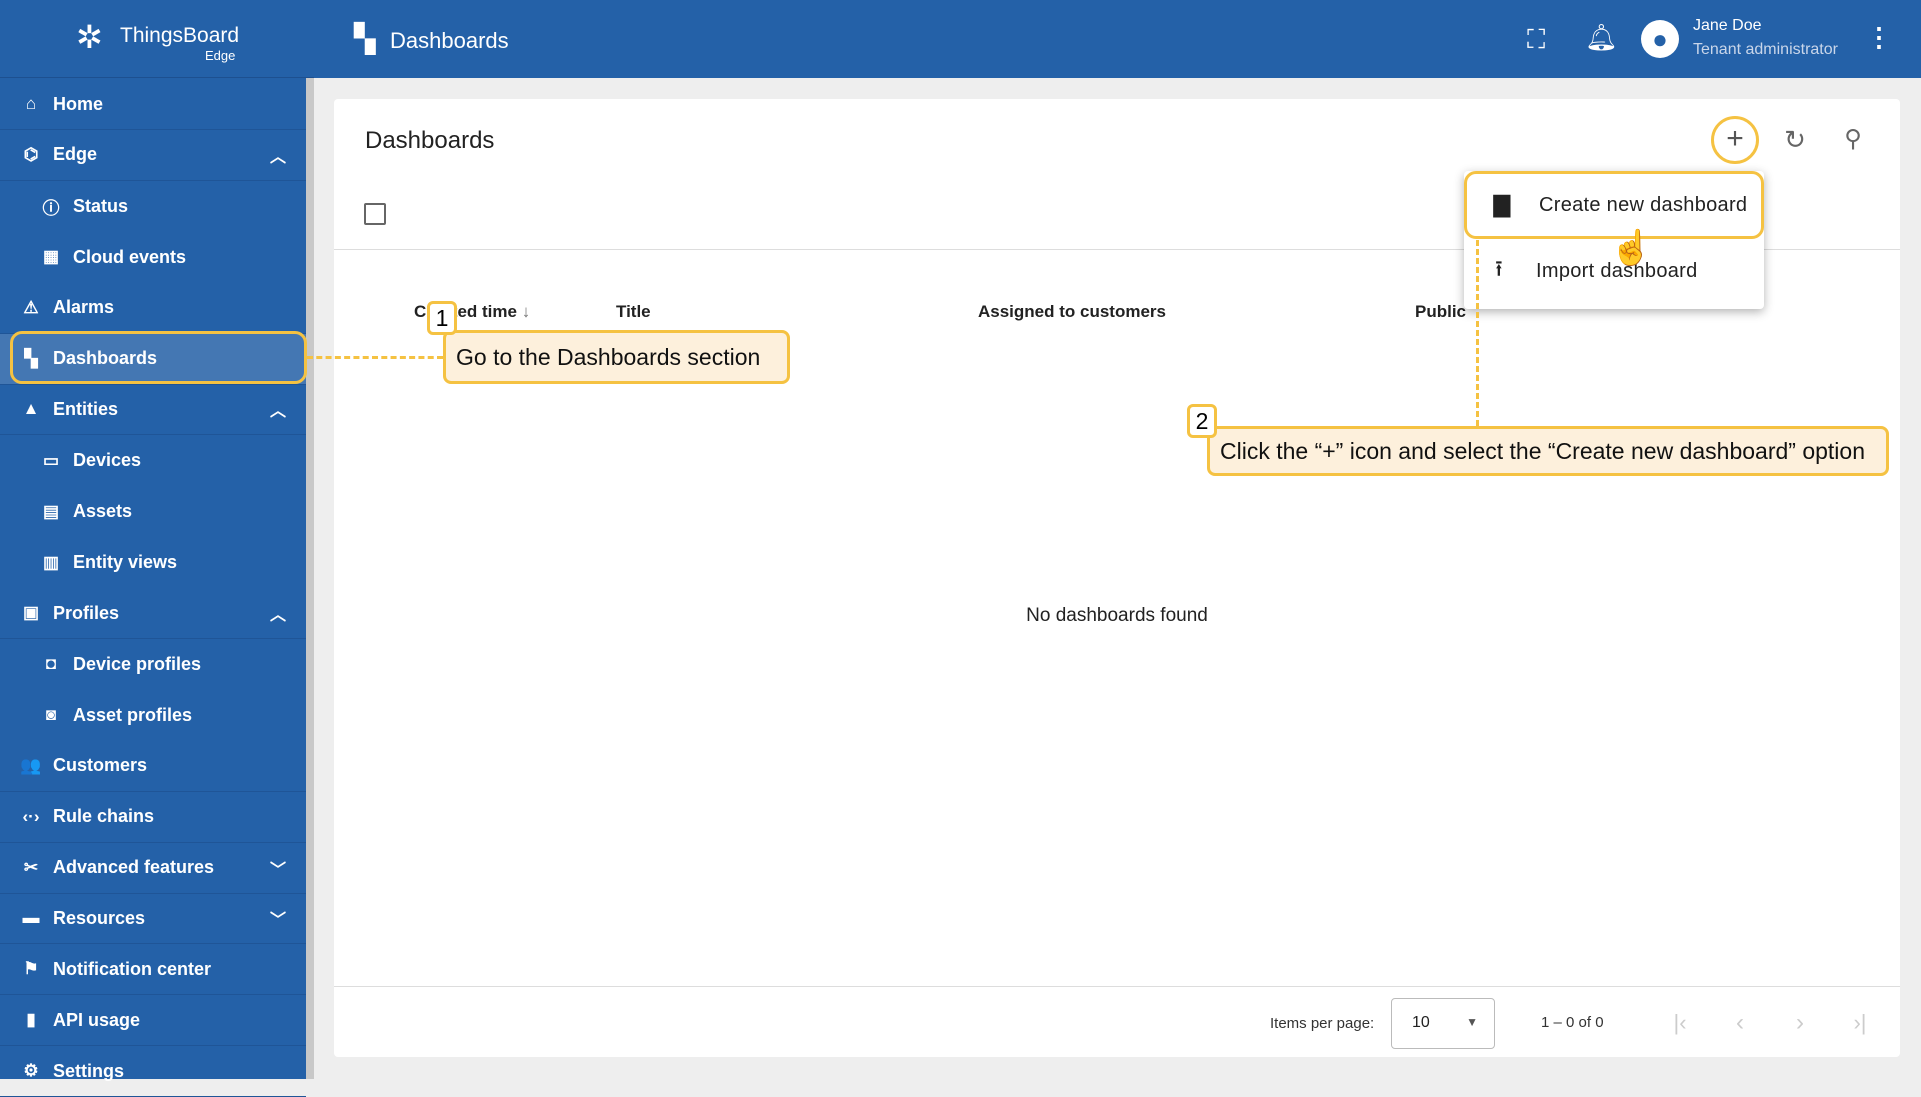  What do you see at coordinates (31, 307) in the screenshot?
I see `alarms-icon: ⚠` at bounding box center [31, 307].